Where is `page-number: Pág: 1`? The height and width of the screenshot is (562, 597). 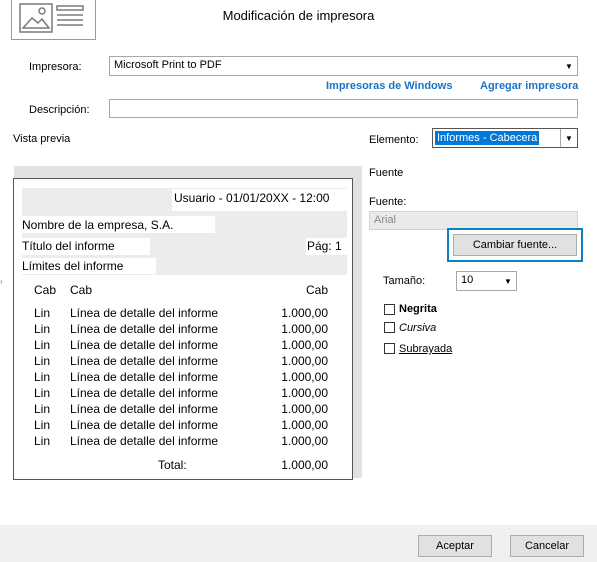 page-number: Pág: 1 is located at coordinates (324, 246).